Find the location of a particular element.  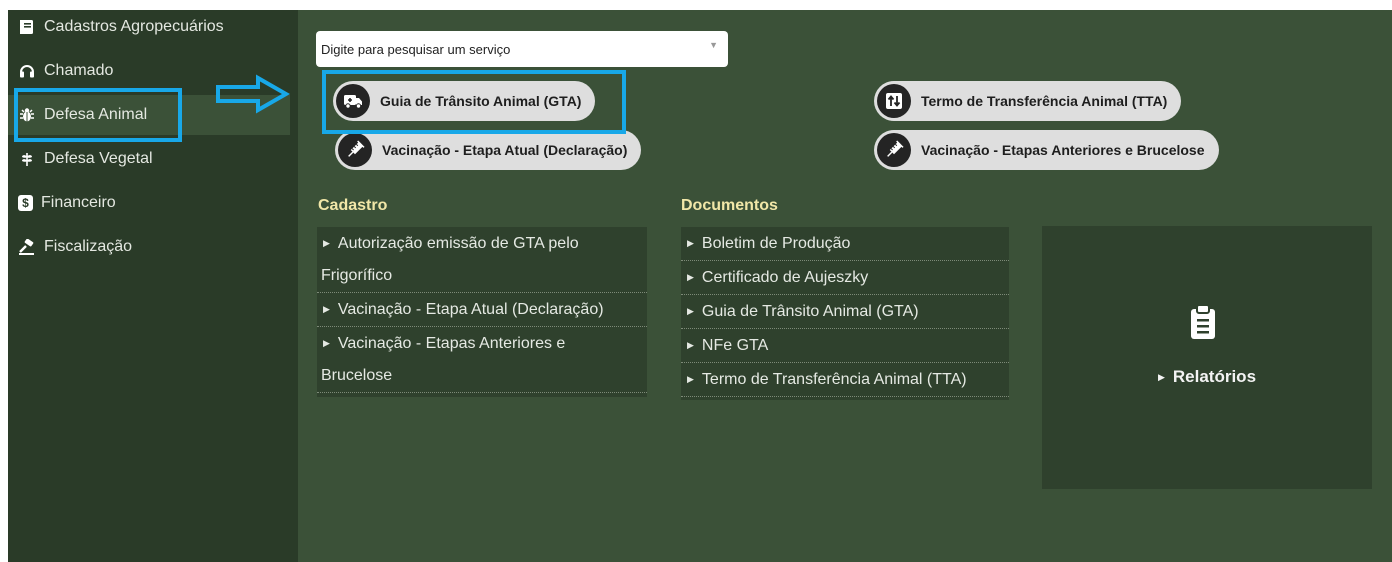

search-placeholder: Digite para pesquisar um serviço is located at coordinates (416, 49).